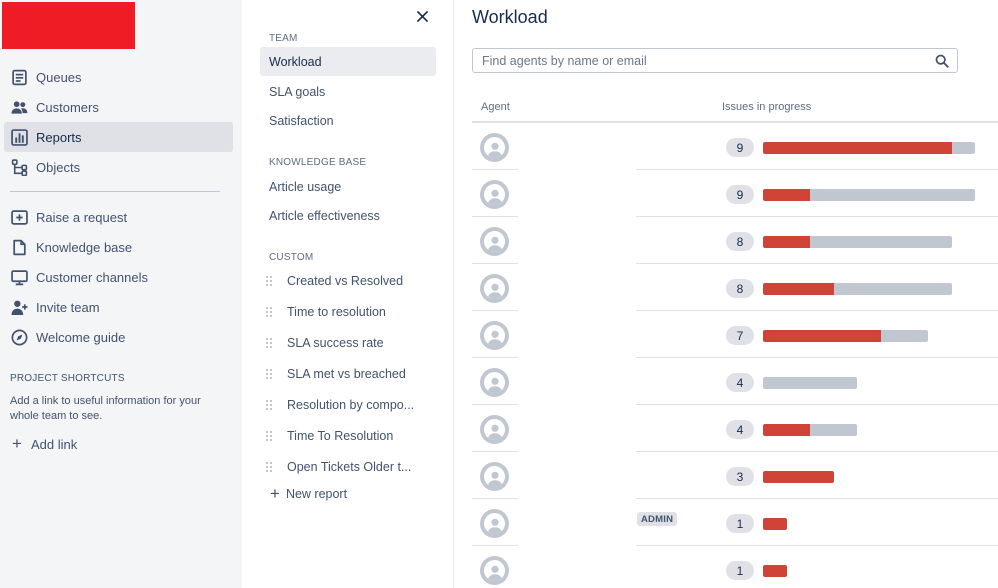  Describe the element at coordinates (308, 493) in the screenshot. I see `new-report-button: + New report` at that location.